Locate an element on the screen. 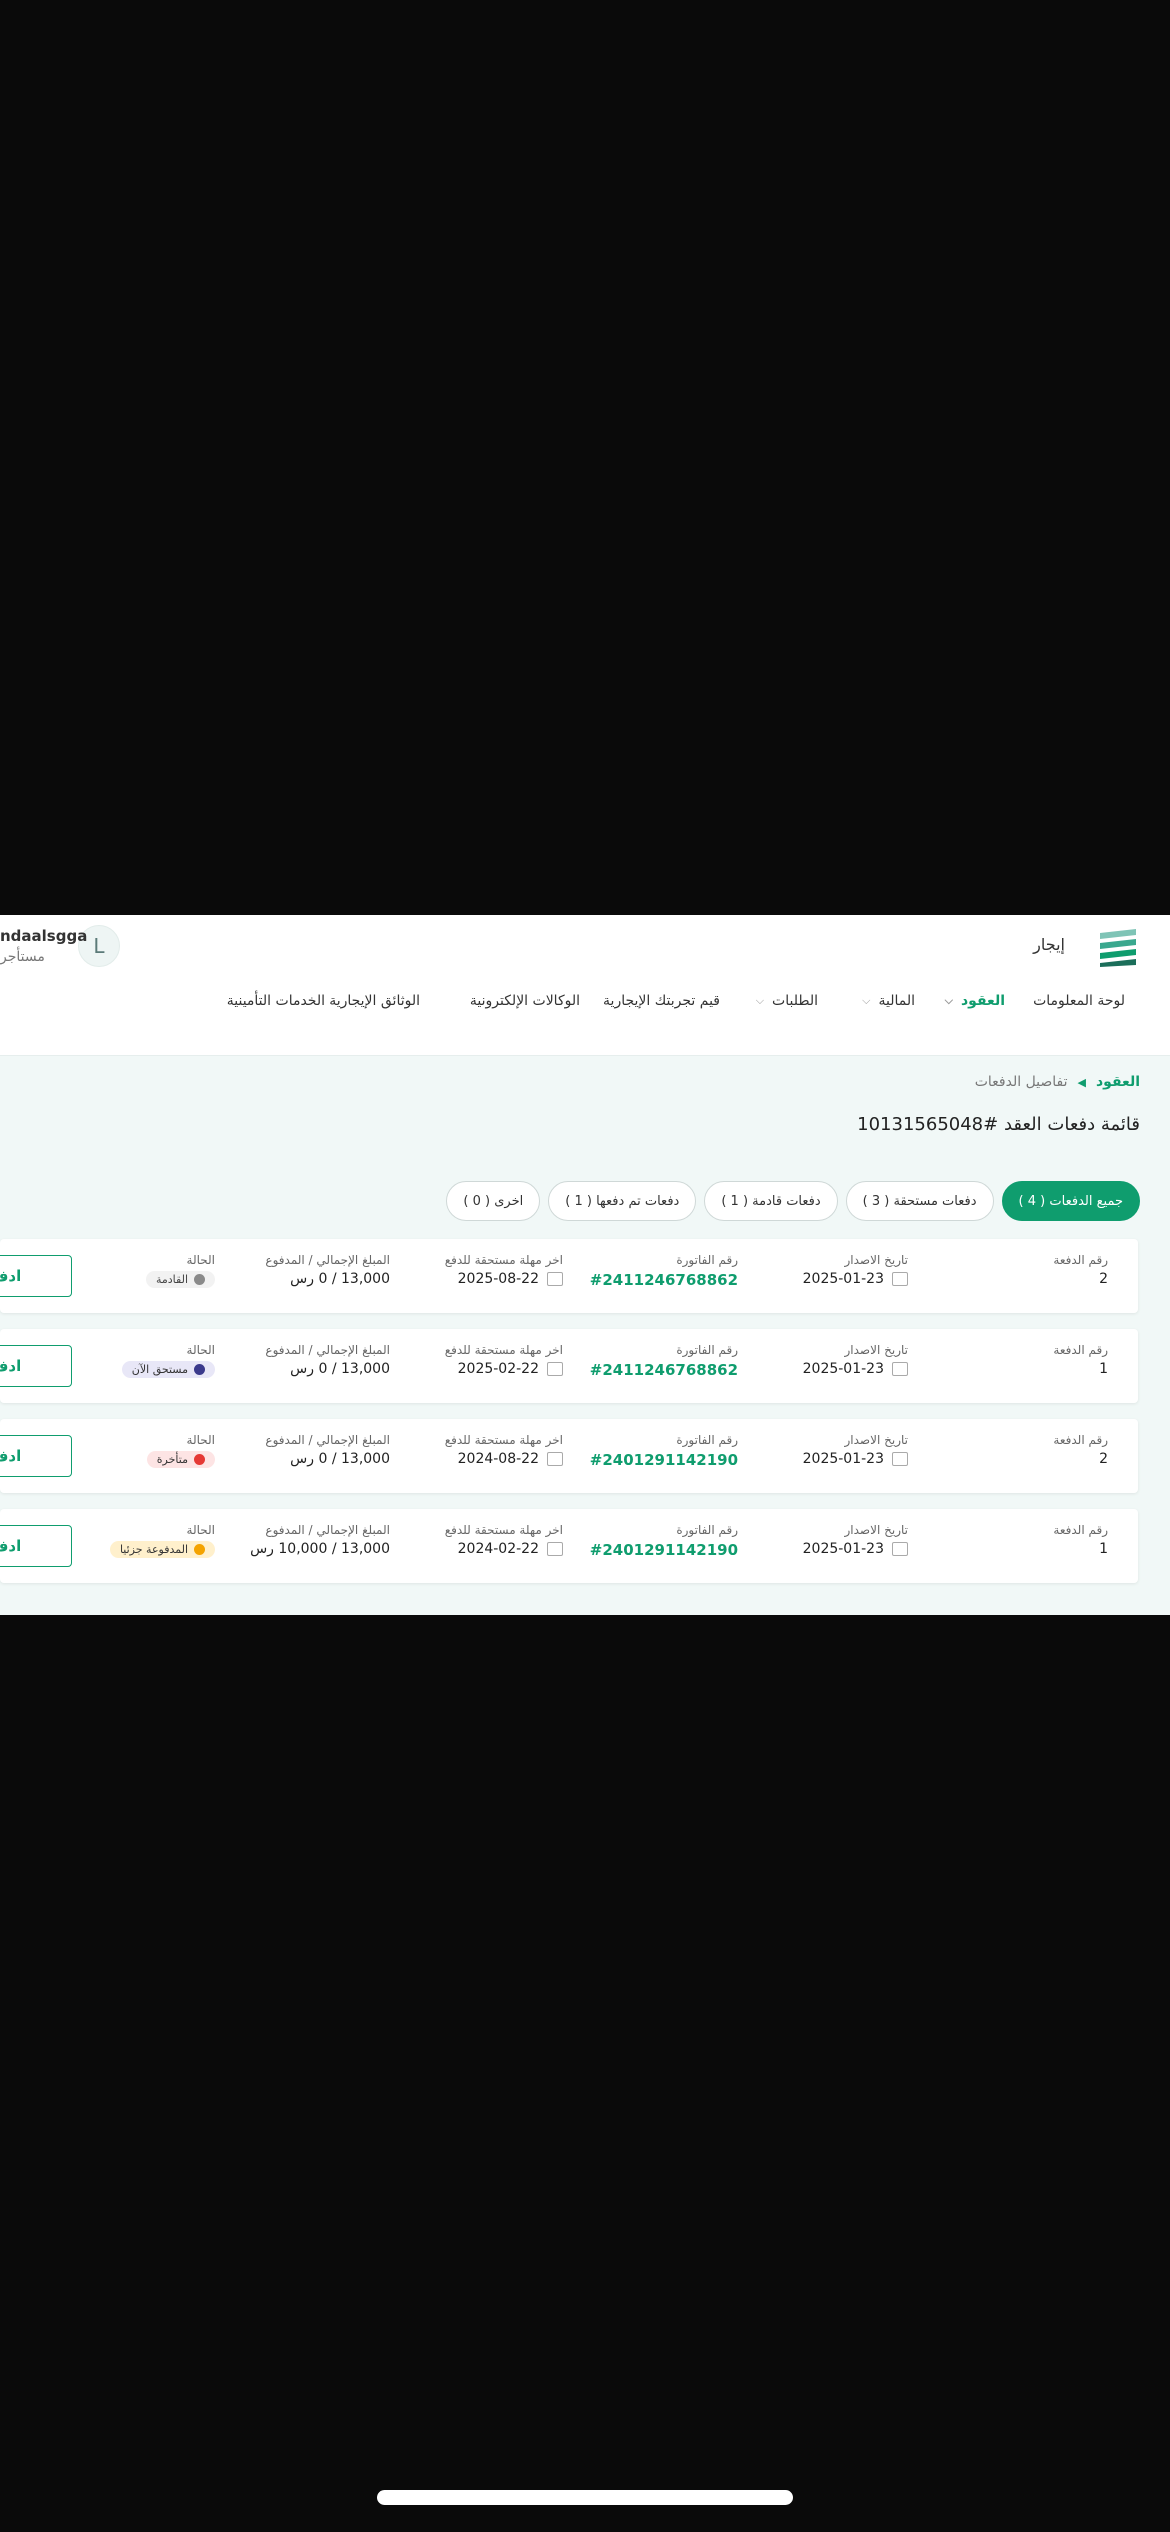 This screenshot has width=1170, height=2532. ejar-logo-icon is located at coordinates (1118, 947).